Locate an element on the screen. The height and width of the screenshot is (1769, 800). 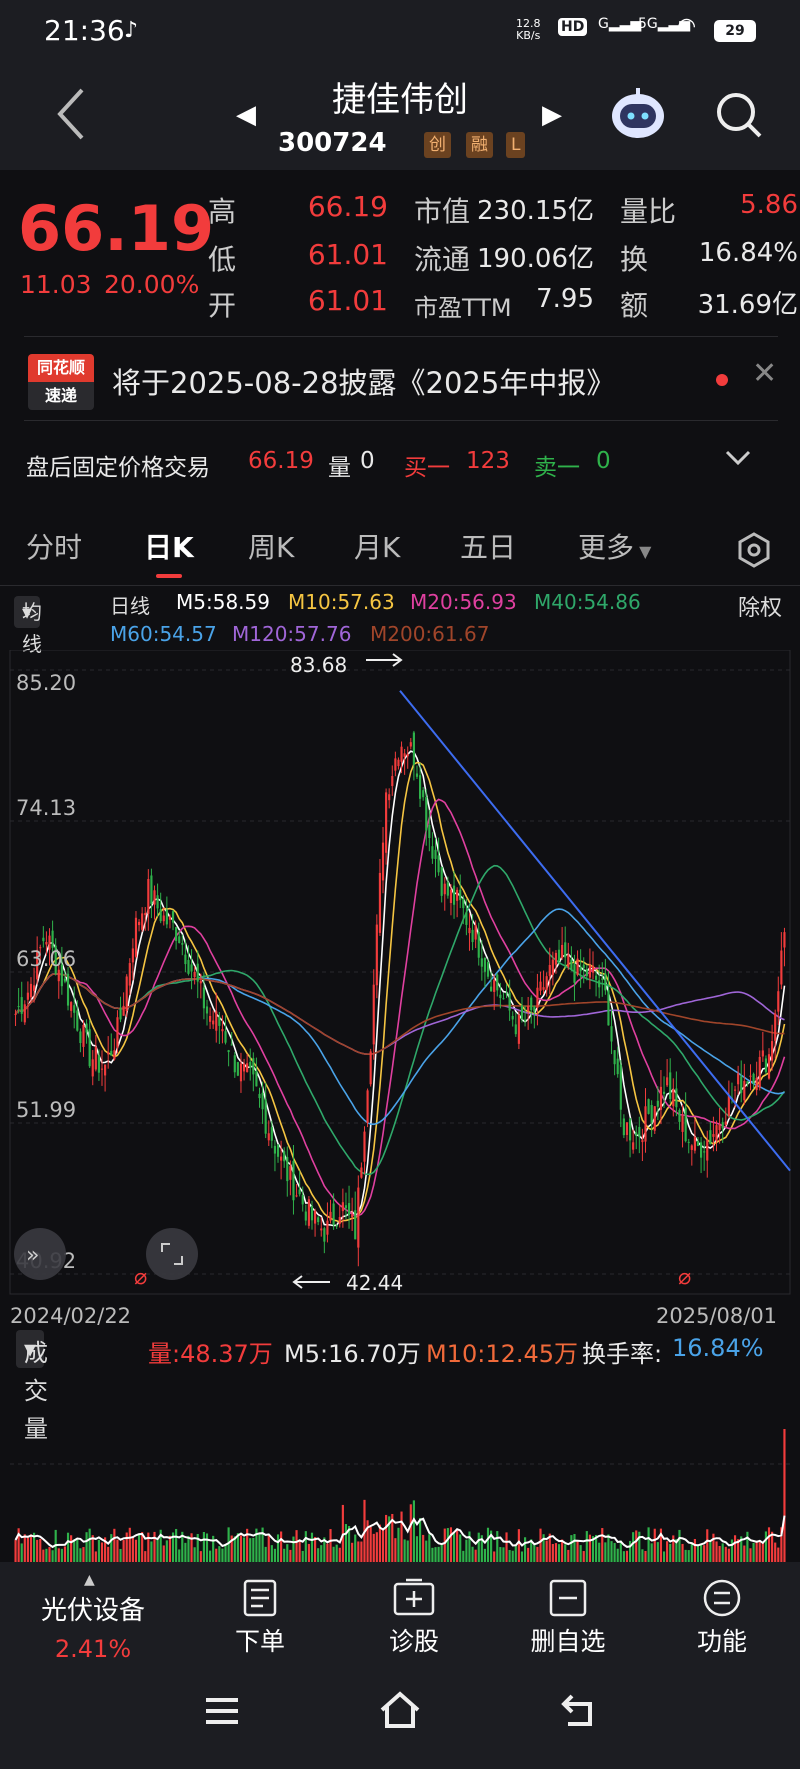
close-icon: ✕ is located at coordinates (764, 373).